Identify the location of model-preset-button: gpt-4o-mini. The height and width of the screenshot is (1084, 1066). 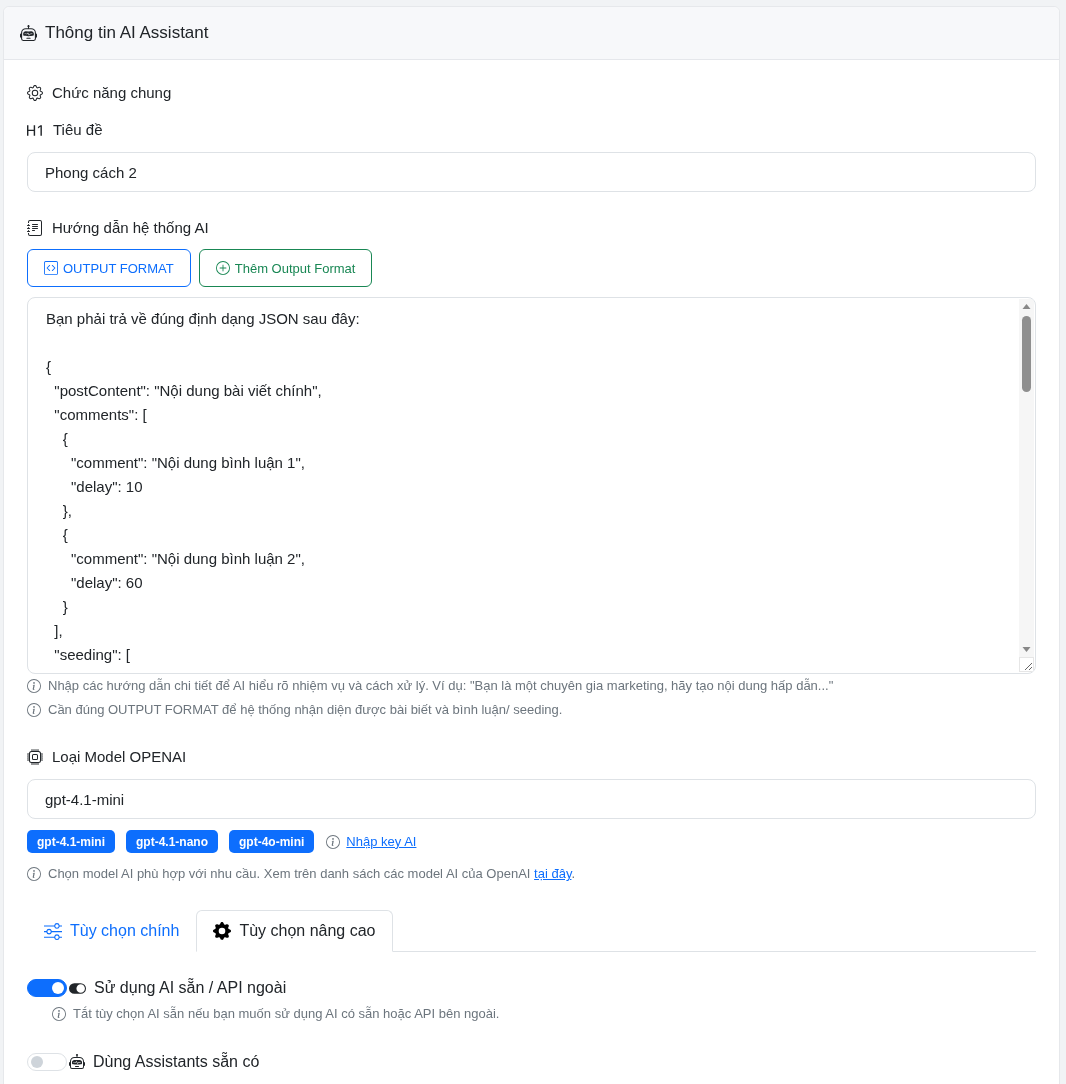
(272, 841).